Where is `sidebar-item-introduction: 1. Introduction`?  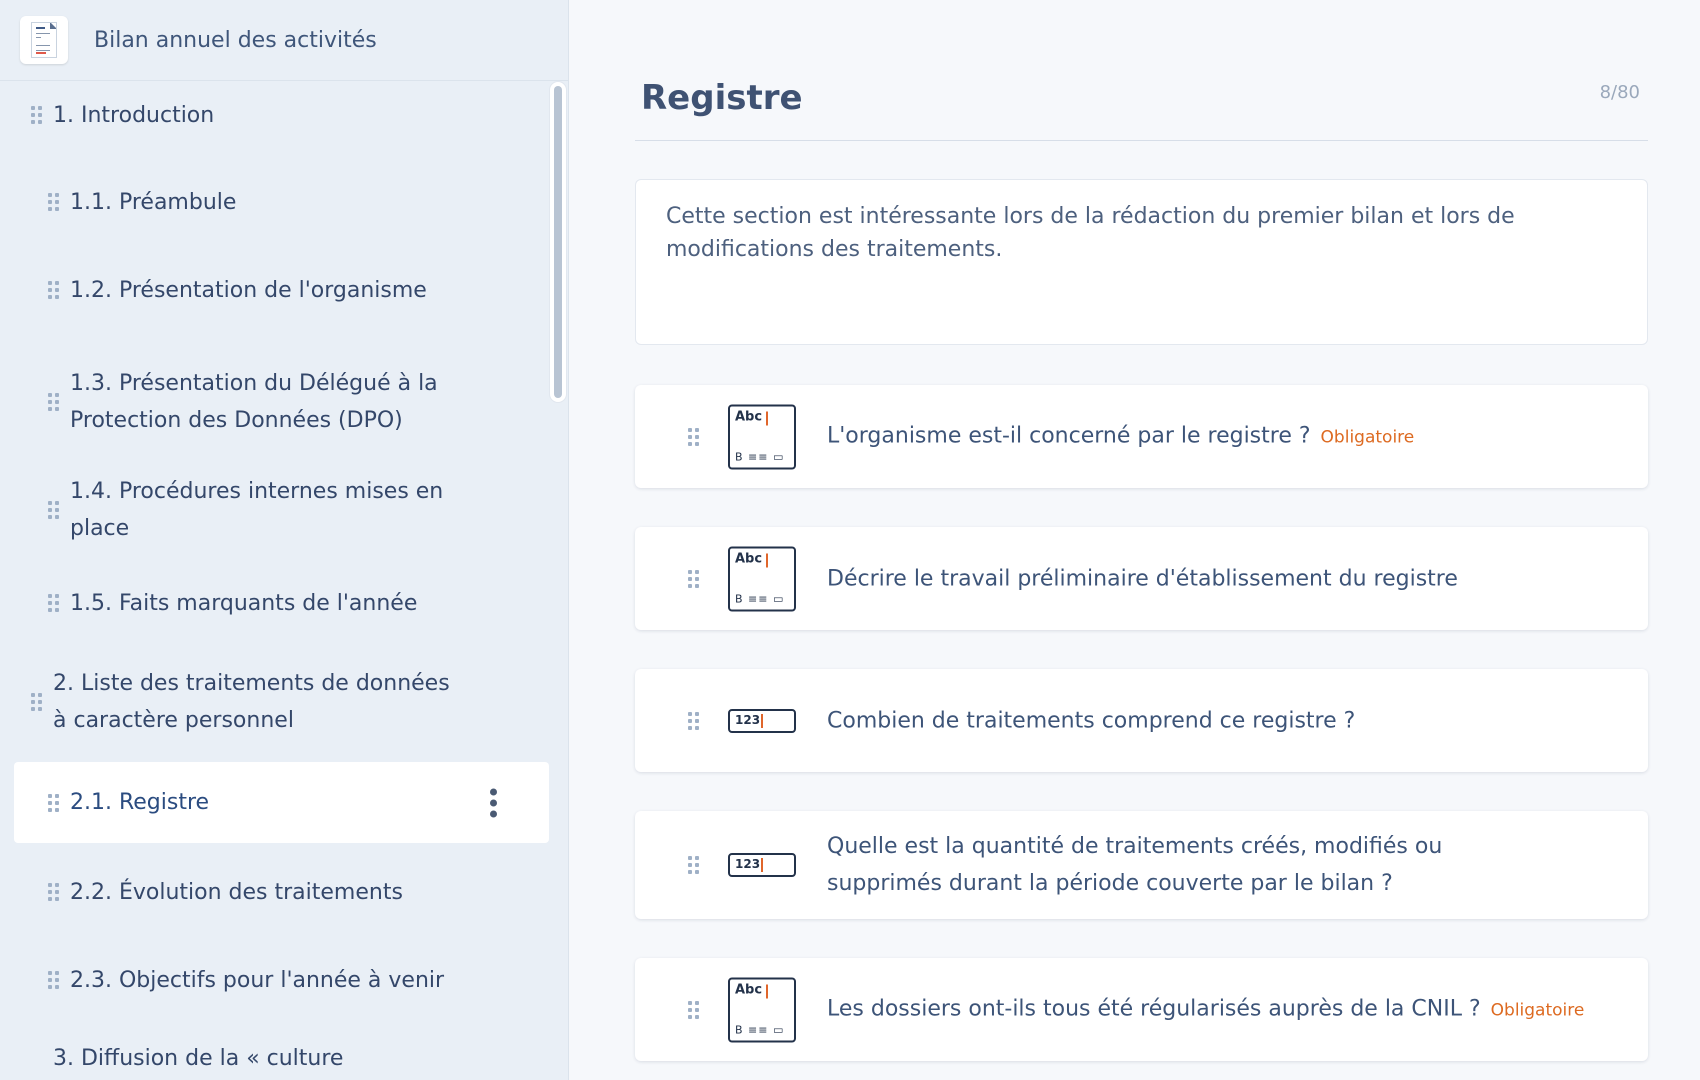
sidebar-item-introduction: 1. Introduction is located at coordinates (281, 115).